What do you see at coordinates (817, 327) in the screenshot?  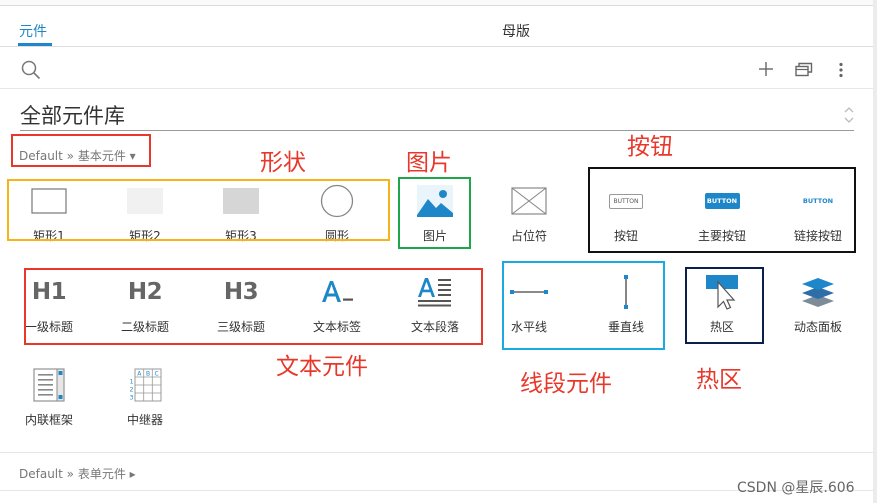 I see `widget-label: 动态面板` at bounding box center [817, 327].